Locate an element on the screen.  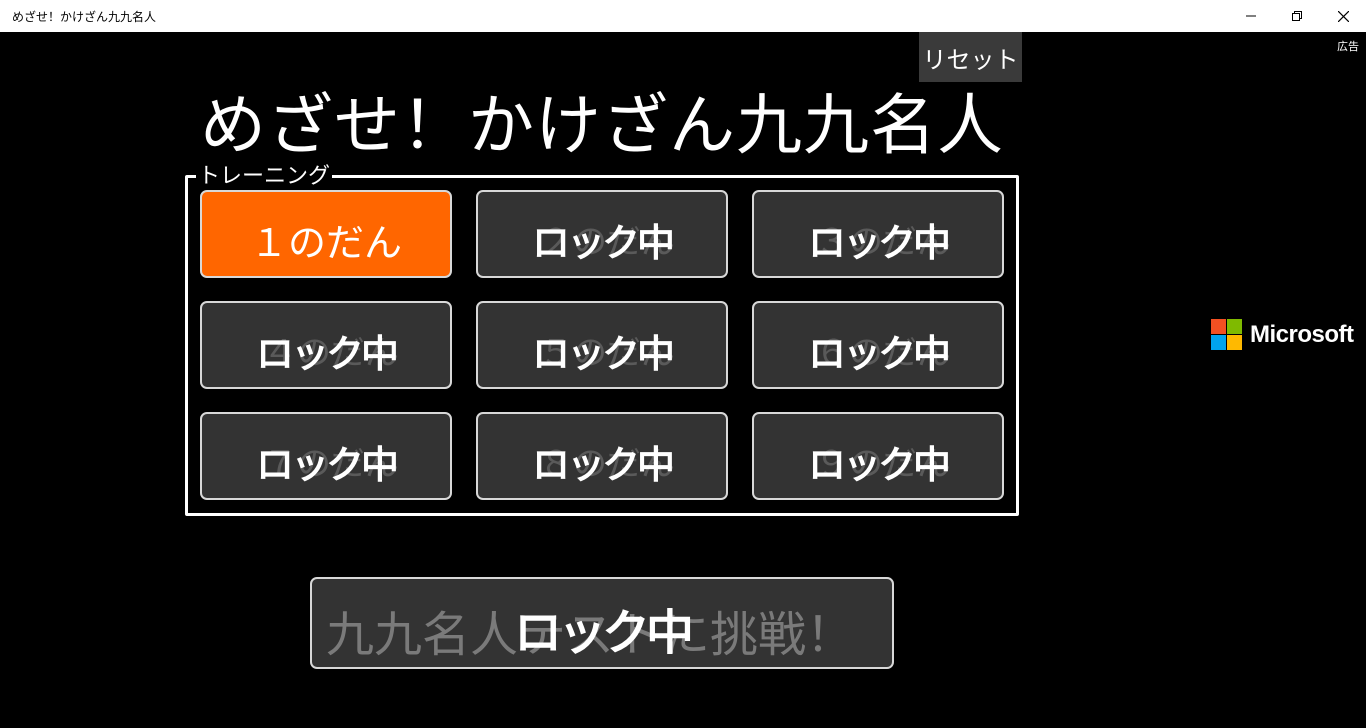
stage-button-1: １のだん is located at coordinates (326, 234).